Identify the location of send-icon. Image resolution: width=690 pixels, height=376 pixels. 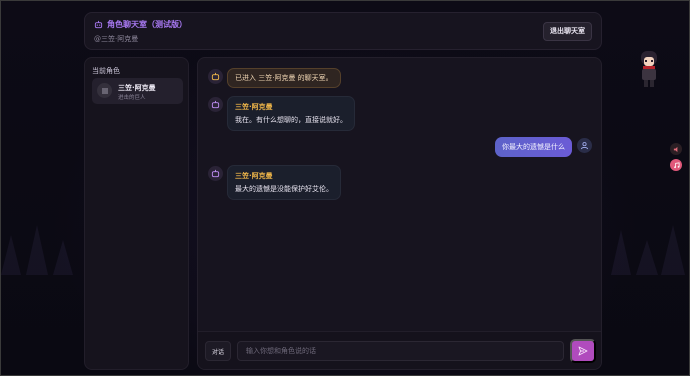
(583, 351).